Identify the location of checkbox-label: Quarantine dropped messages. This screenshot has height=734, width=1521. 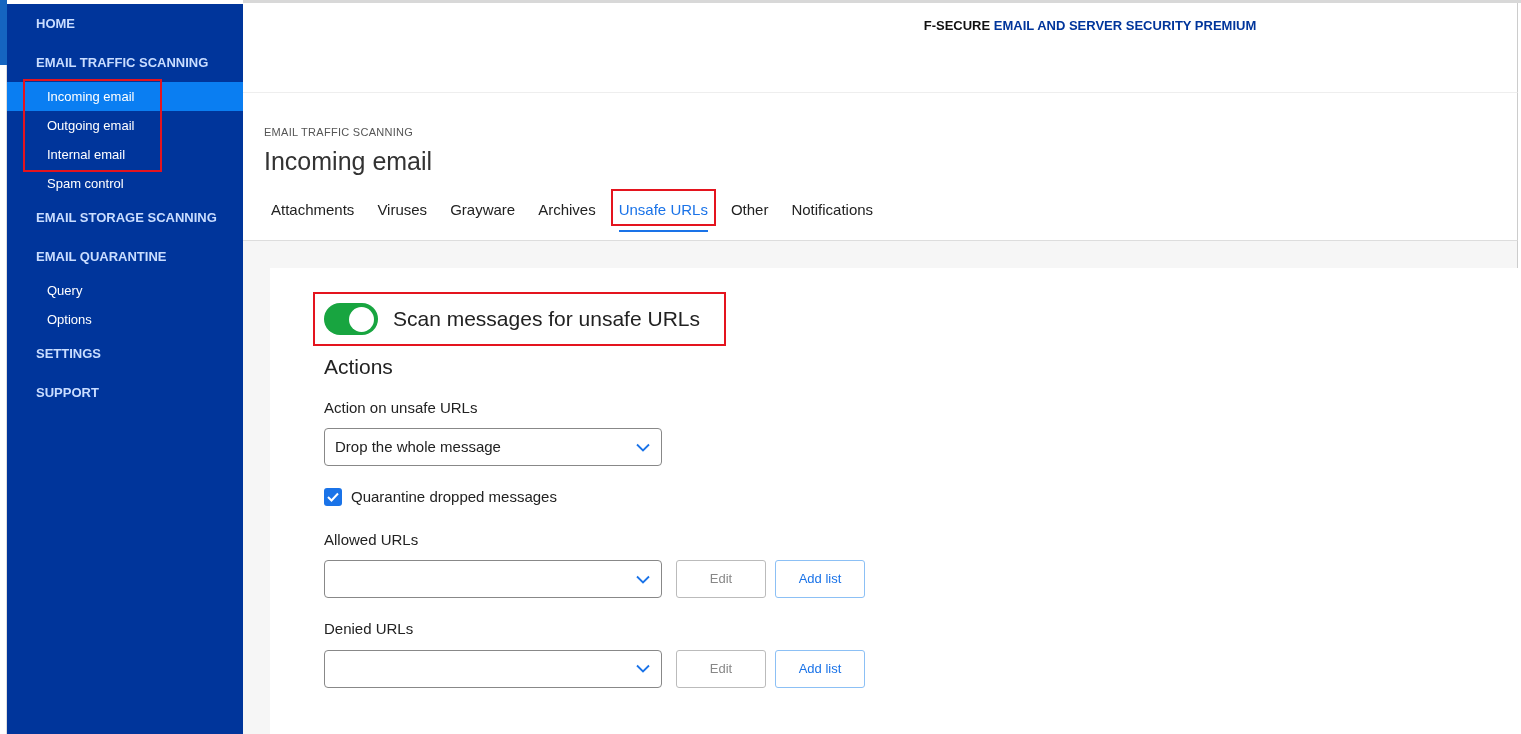
(454, 497).